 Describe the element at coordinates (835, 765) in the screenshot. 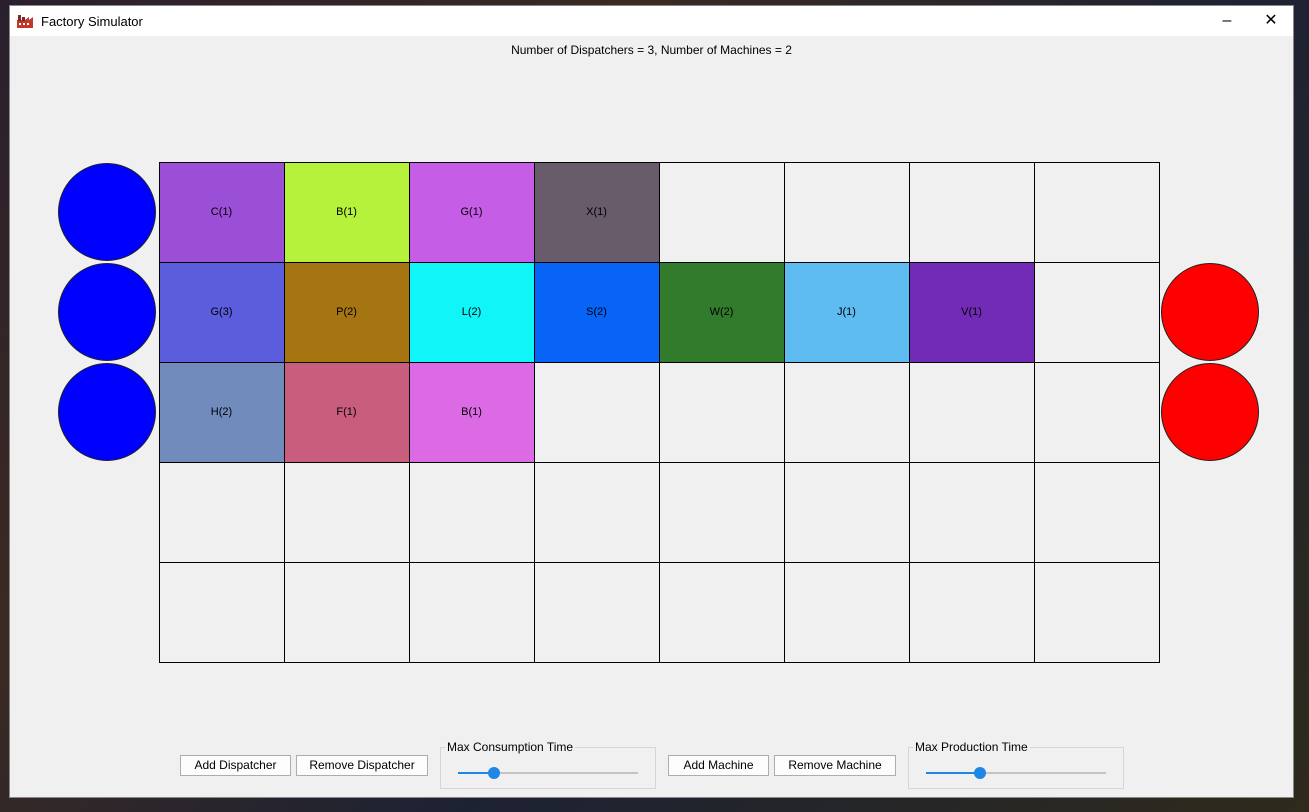

I see `remove-machine-button: Remove Machine` at that location.